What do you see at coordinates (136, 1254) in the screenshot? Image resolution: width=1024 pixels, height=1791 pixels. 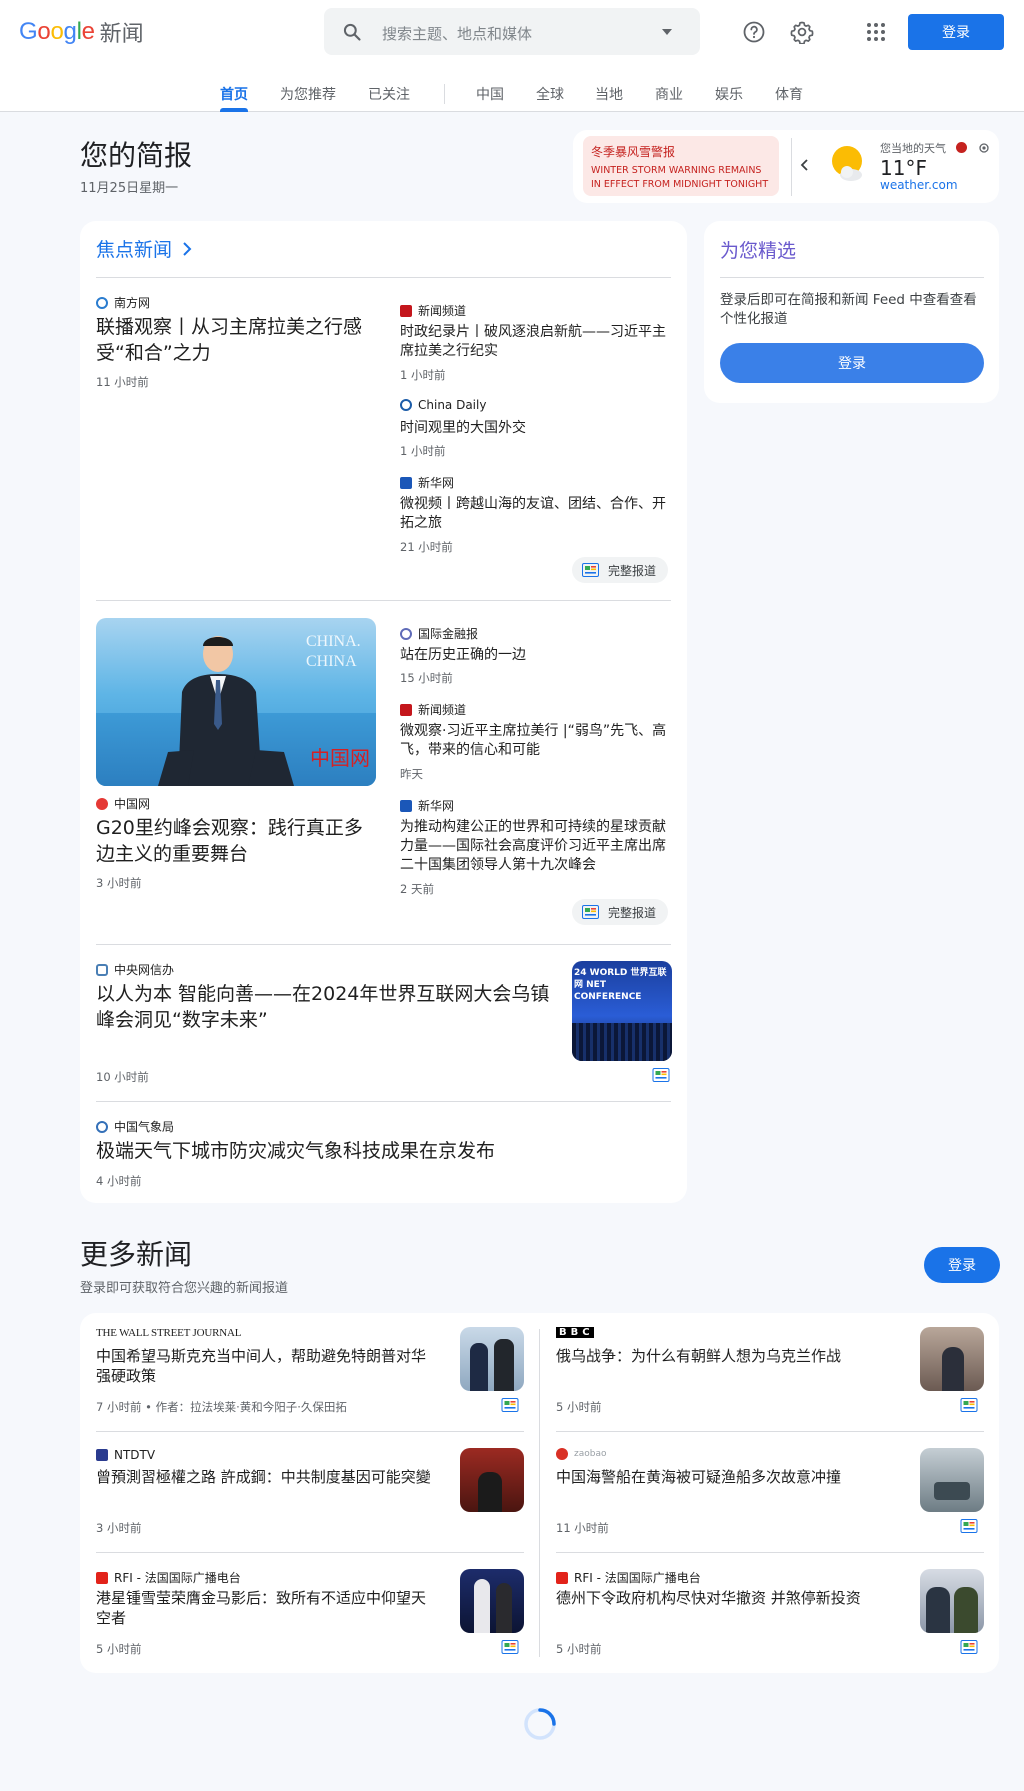 I see `more-news-title: 更多新闻` at bounding box center [136, 1254].